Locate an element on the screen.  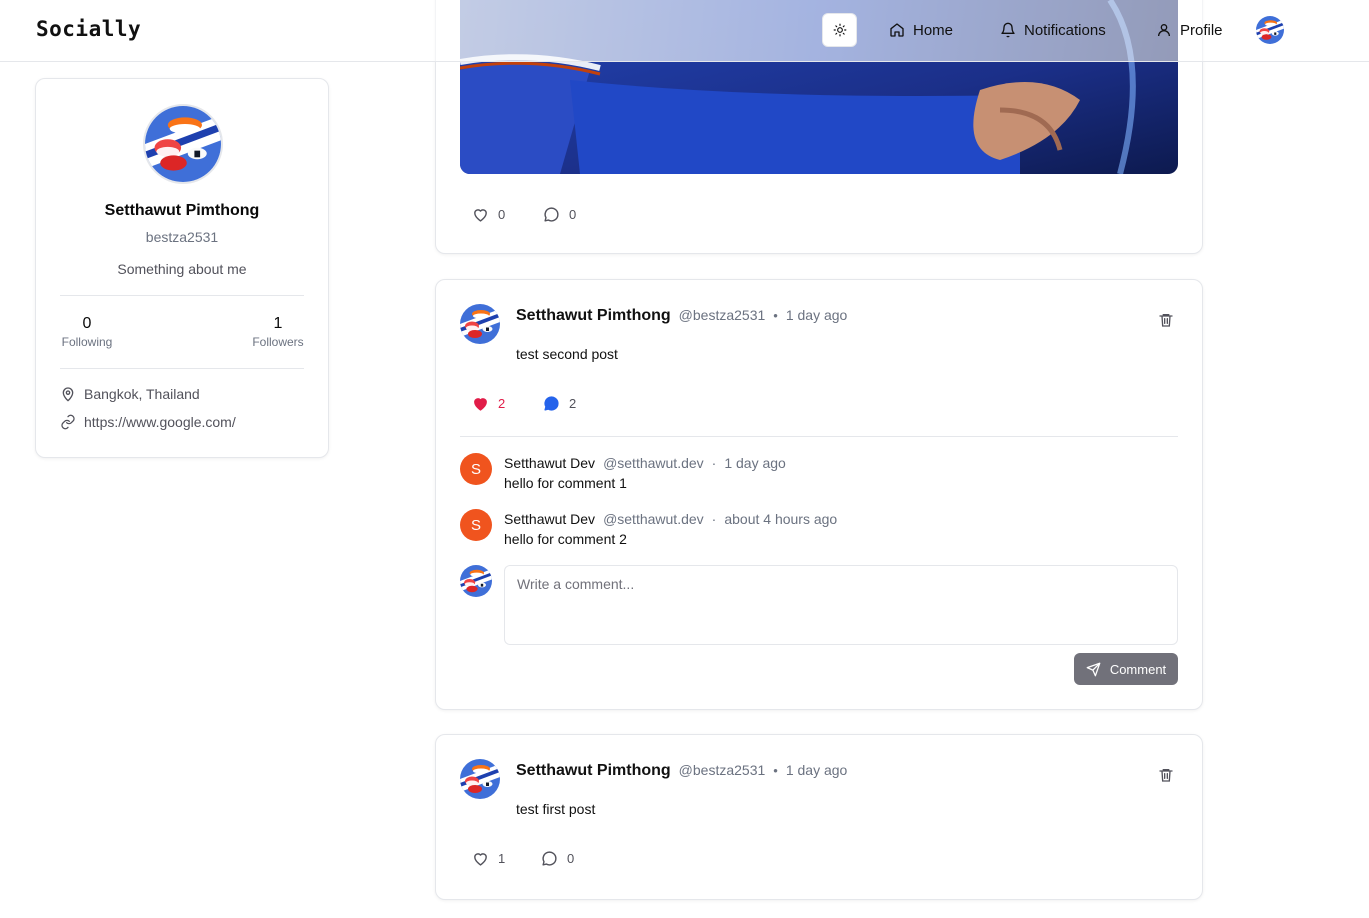
following-count: 0 is located at coordinates (87, 323).